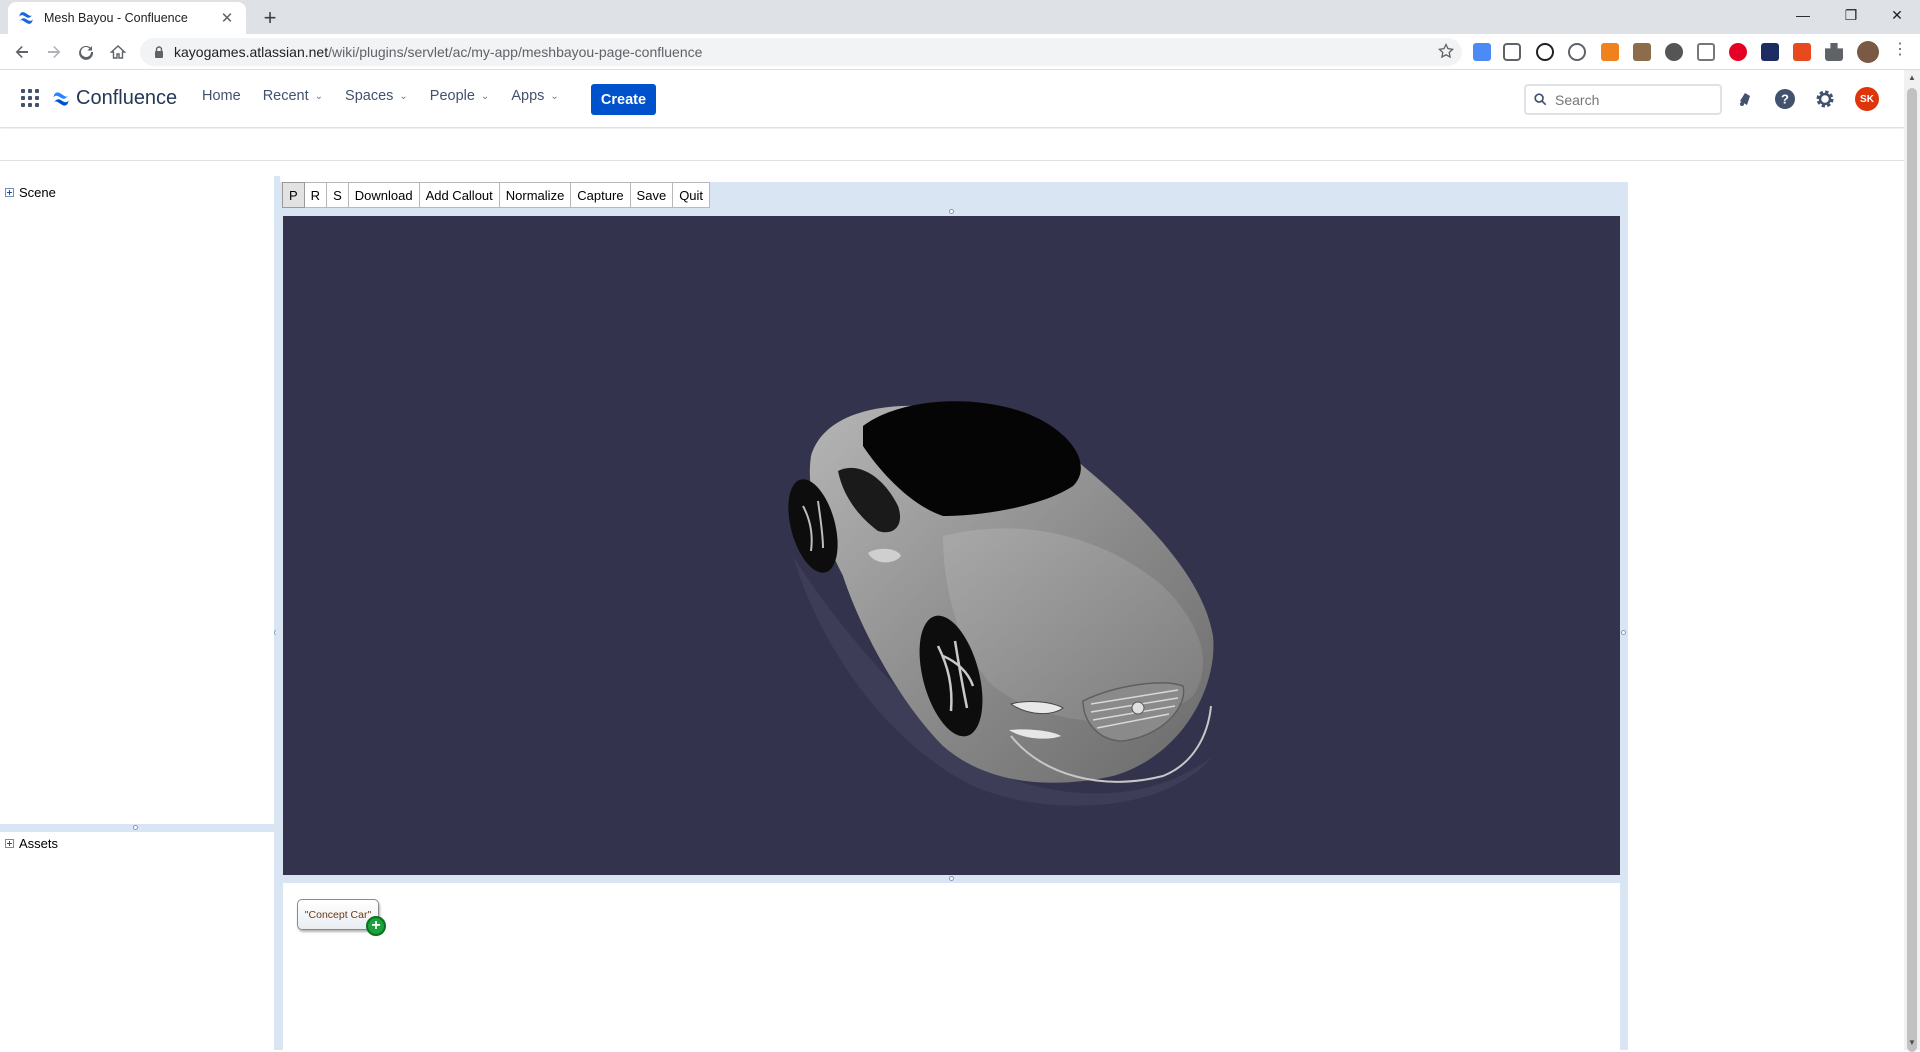 This screenshot has height=1052, width=1920. I want to click on quit-button: Quit, so click(692, 195).